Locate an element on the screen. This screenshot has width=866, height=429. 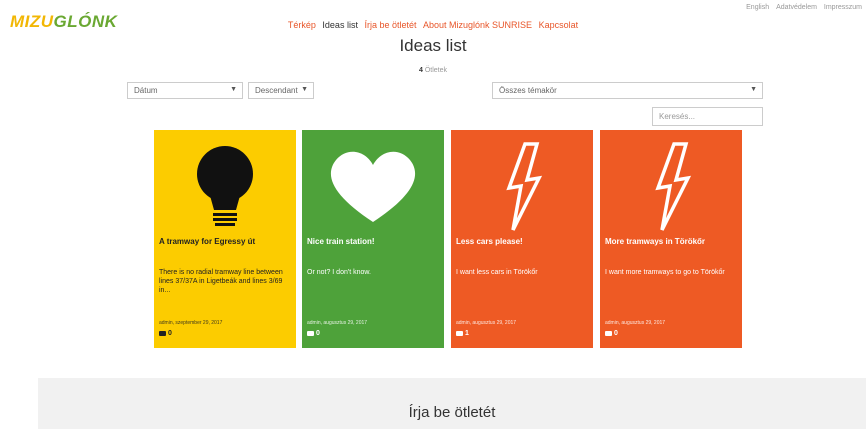
idea-description: I want more tramways to go to Törökőr is located at coordinates (665, 272).